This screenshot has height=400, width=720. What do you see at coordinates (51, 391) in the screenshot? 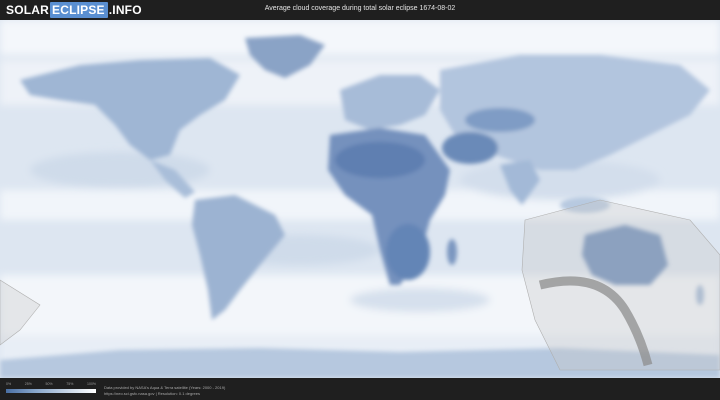
I see `cloud-coverage-legend-bar` at bounding box center [51, 391].